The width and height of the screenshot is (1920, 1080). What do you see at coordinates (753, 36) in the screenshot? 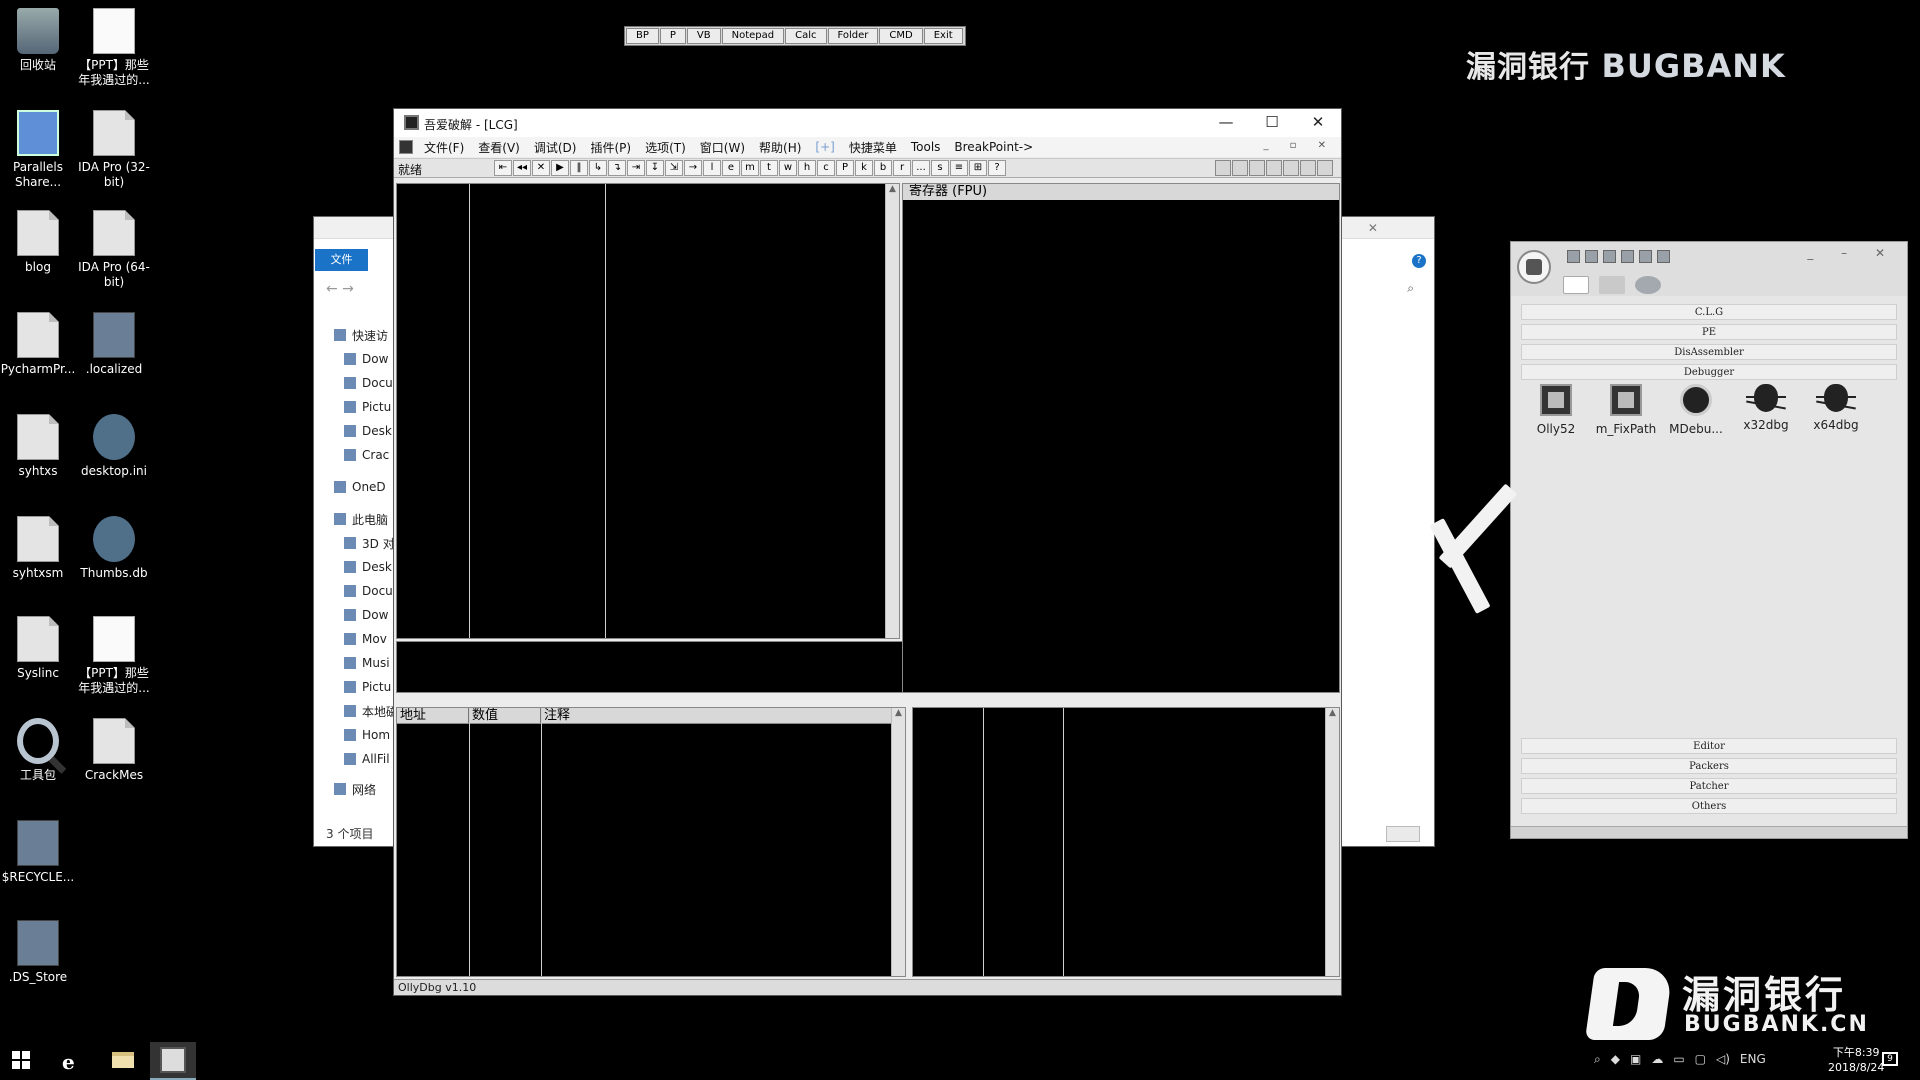
I see `launch-notepad-button: Notepad` at bounding box center [753, 36].